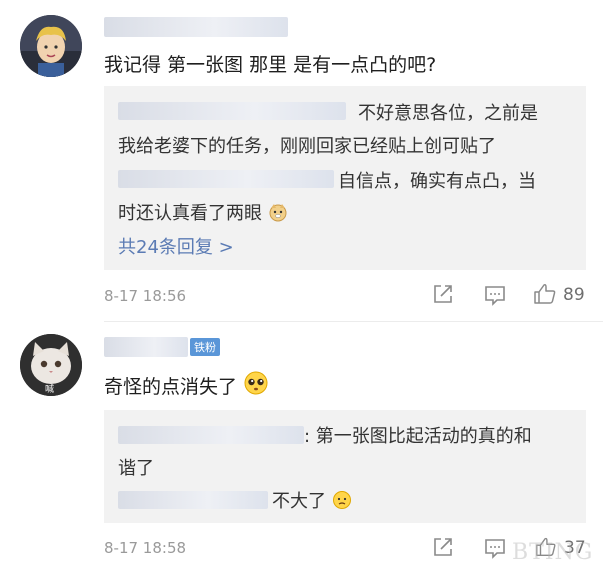 The image size is (603, 570). What do you see at coordinates (50, 390) in the screenshot?
I see `avatar-caption: 喊` at bounding box center [50, 390].